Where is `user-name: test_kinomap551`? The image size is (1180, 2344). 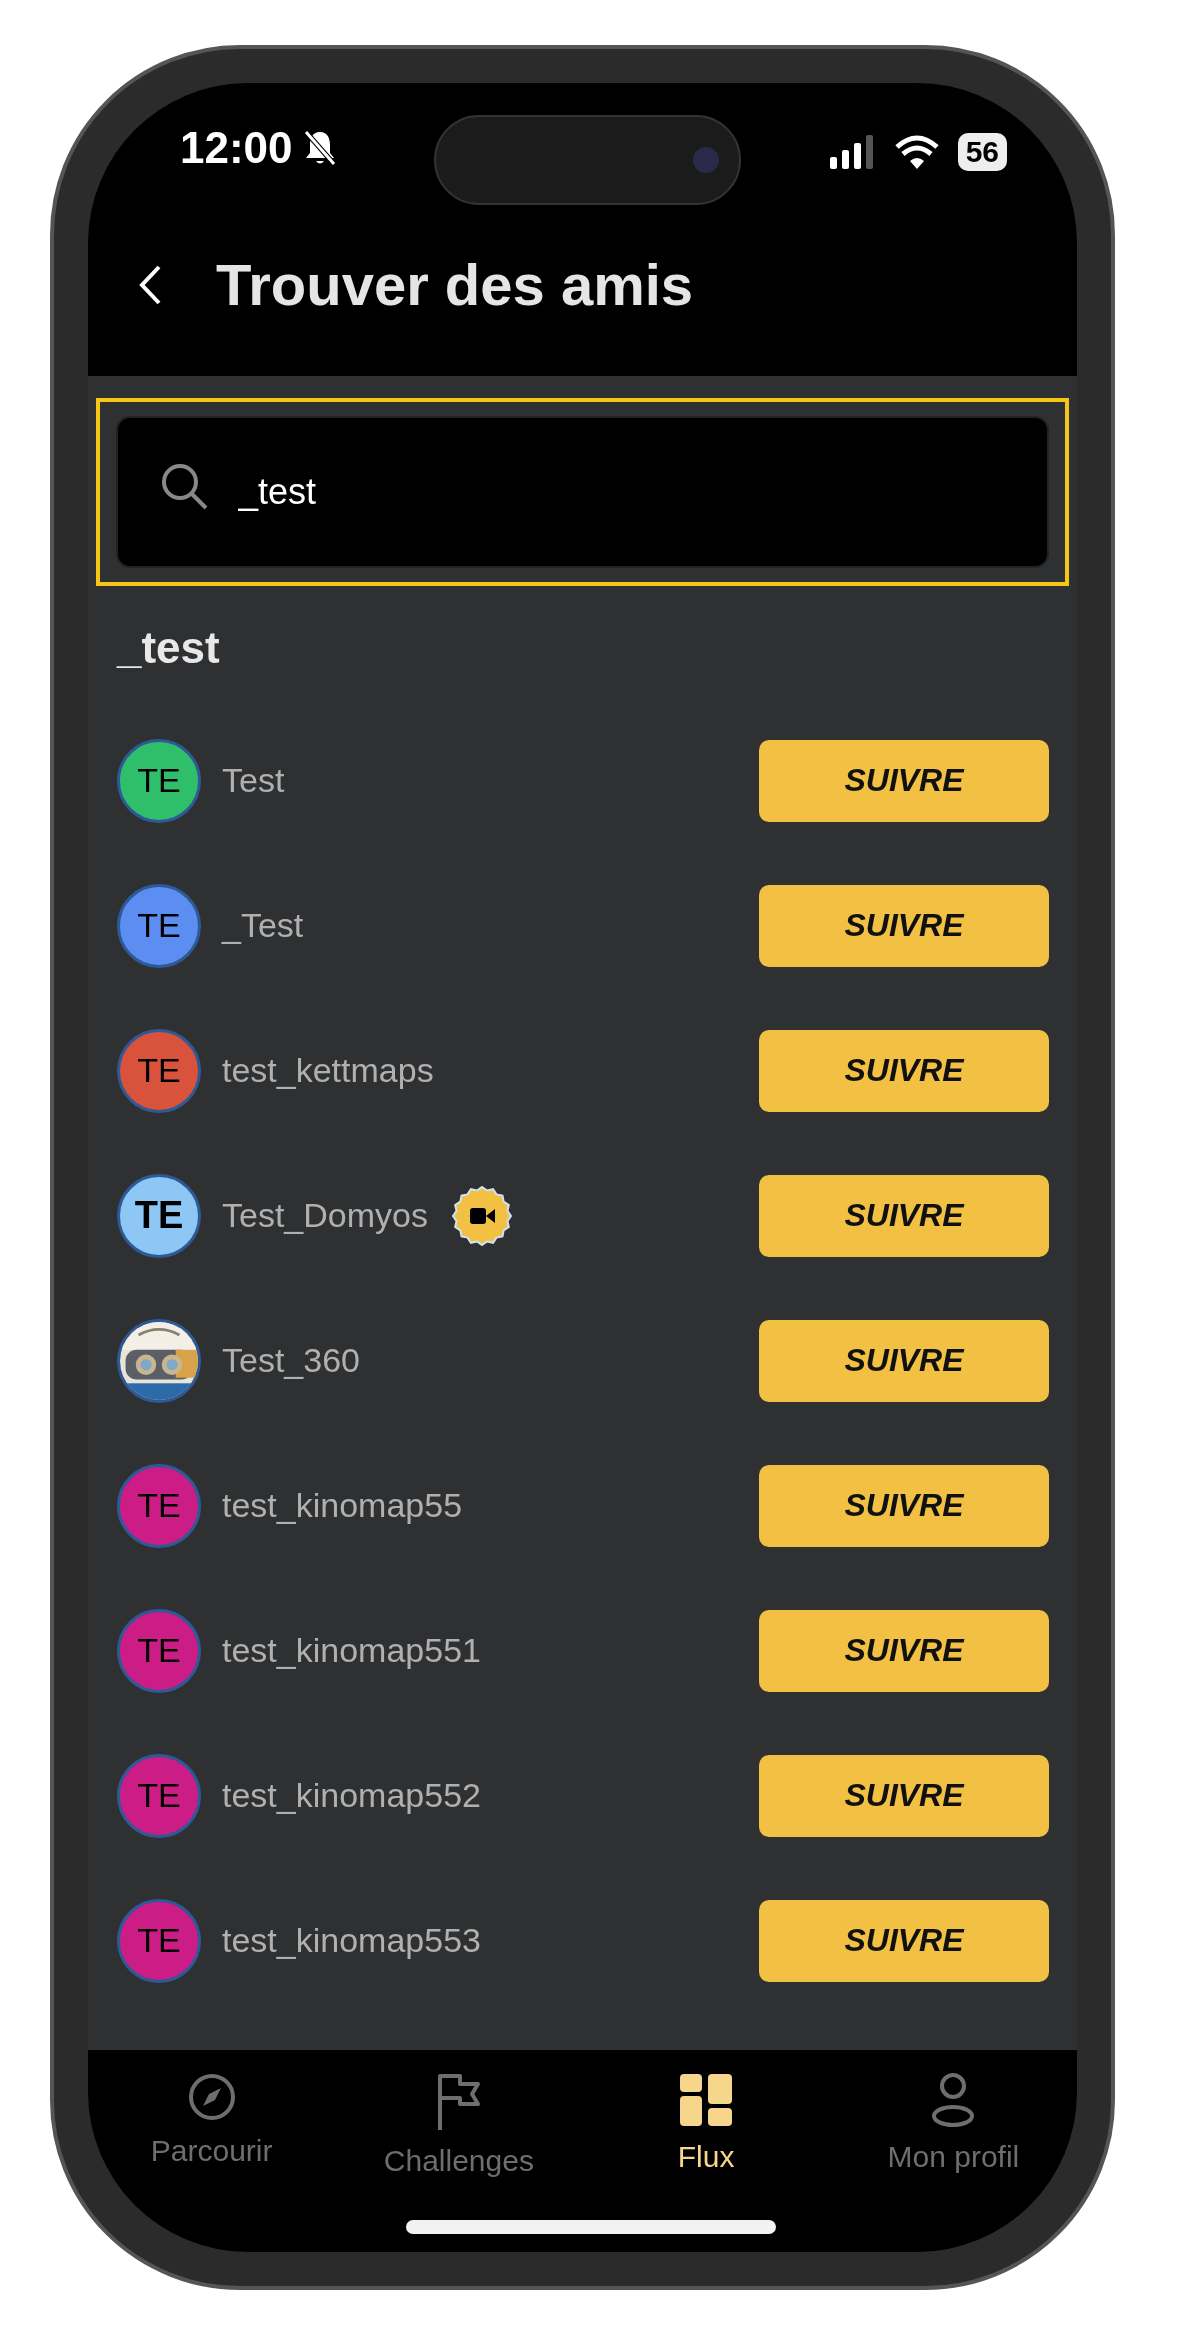
user-name: test_kinomap551 is located at coordinates (351, 1650).